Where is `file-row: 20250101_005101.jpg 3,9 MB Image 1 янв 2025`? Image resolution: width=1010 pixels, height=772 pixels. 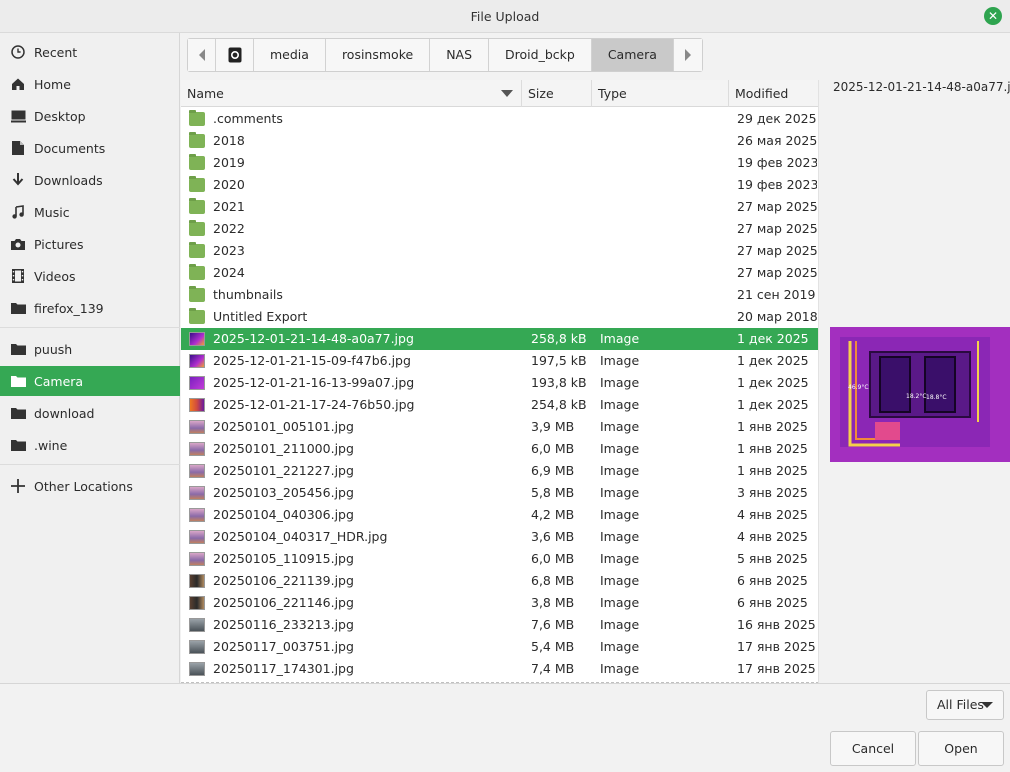
file-row: 20250101_005101.jpg 3,9 MB Image 1 янв 2025 is located at coordinates (499, 427).